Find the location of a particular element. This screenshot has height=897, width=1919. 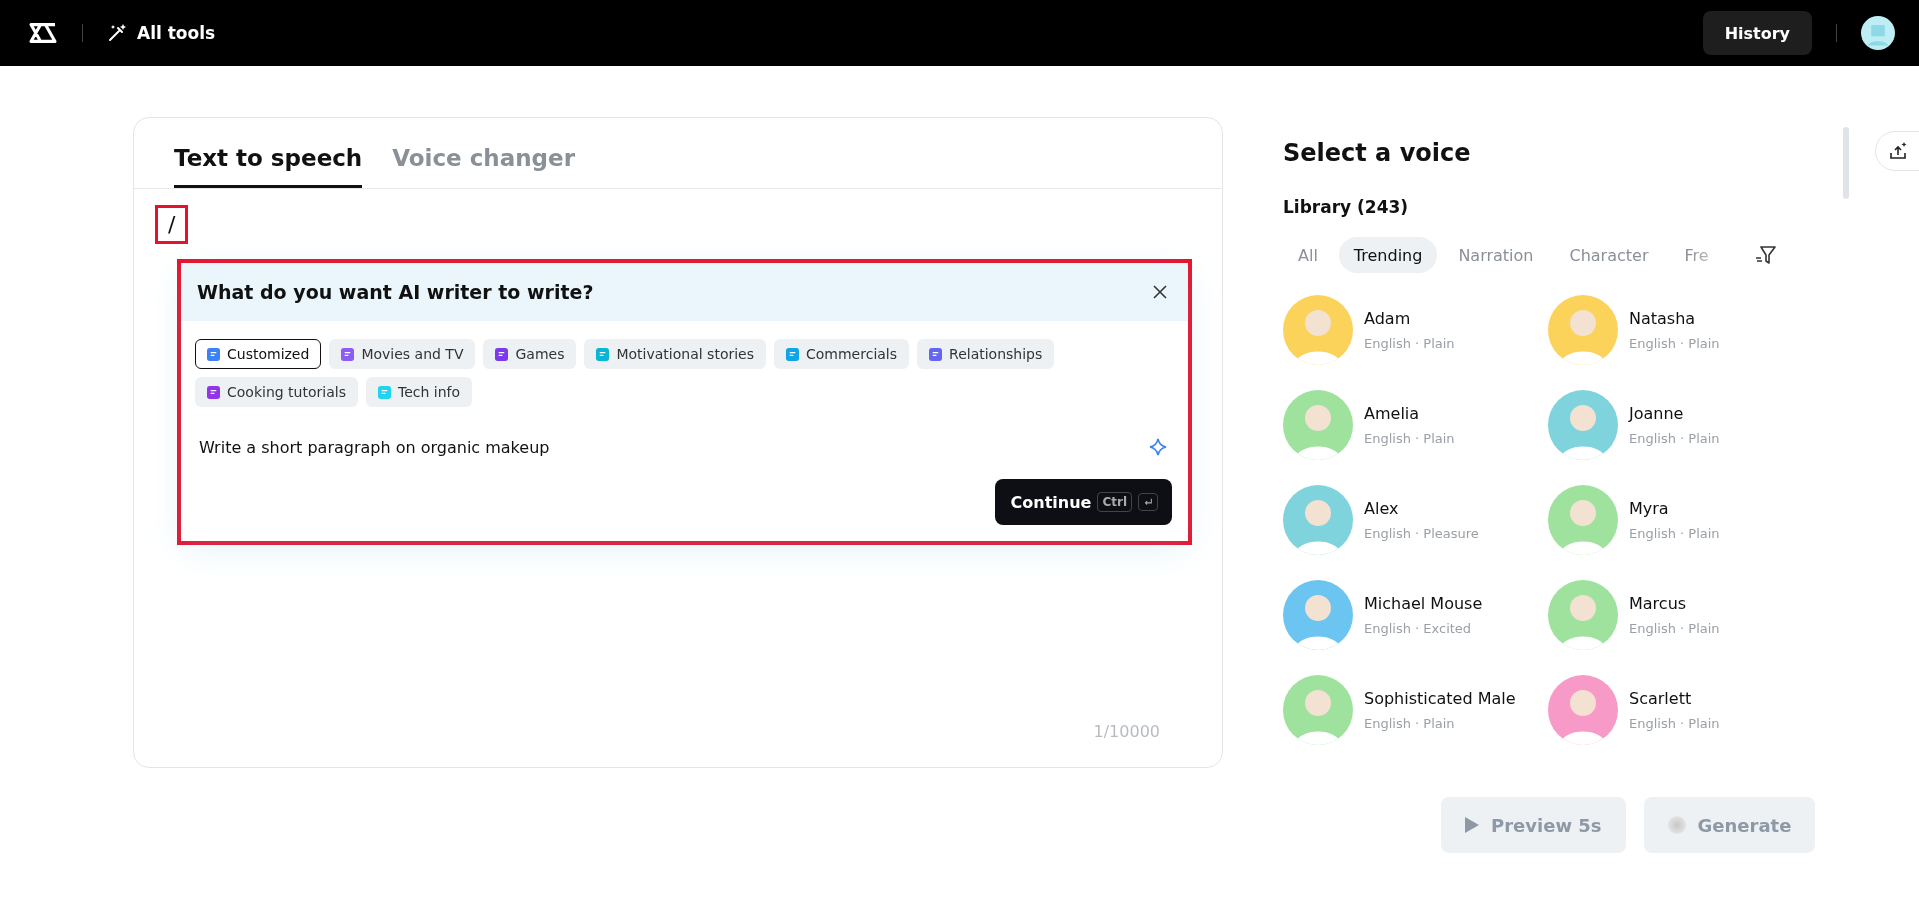

voice-name: Scarlett is located at coordinates (1661, 698).